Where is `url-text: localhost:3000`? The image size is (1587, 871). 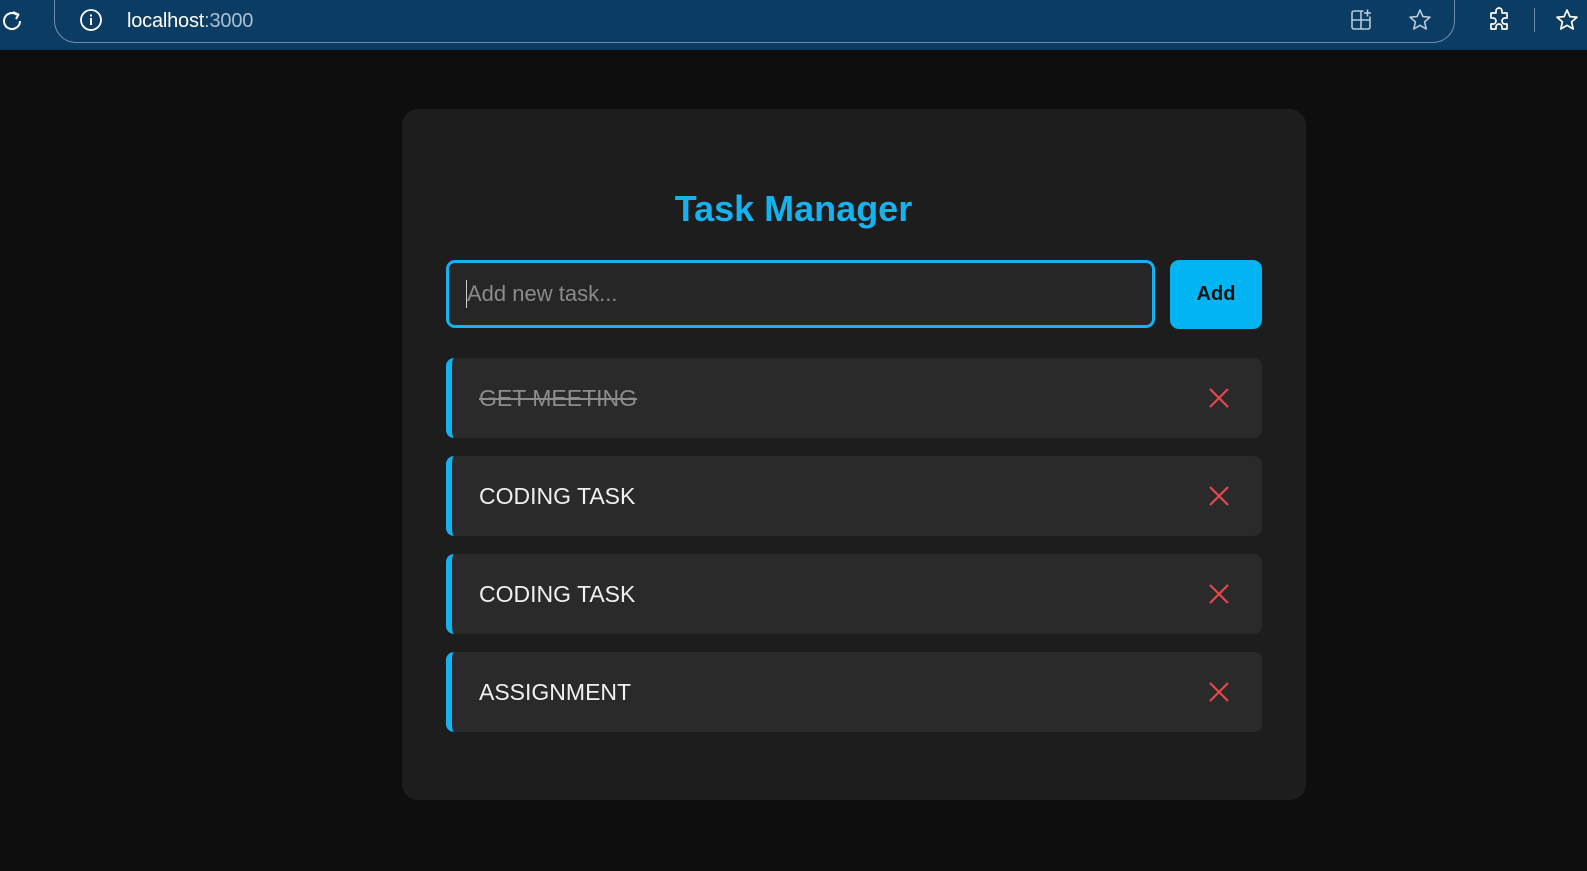 url-text: localhost:3000 is located at coordinates (190, 21).